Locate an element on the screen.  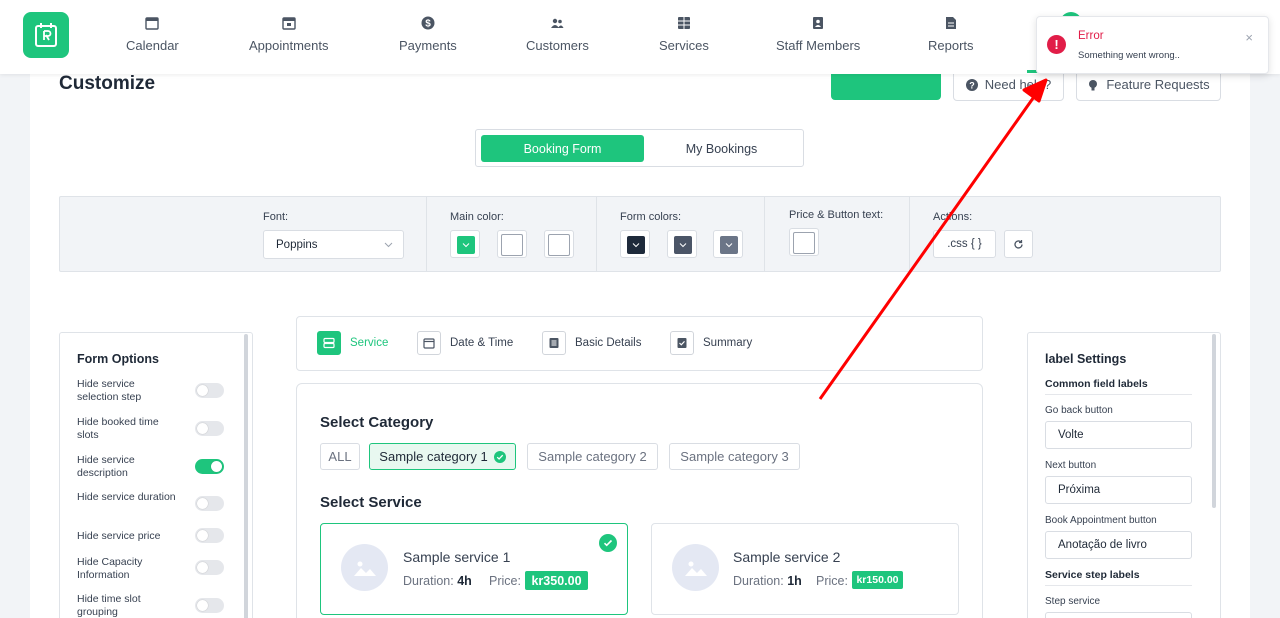
nav-label: Calendar is located at coordinates (152, 45).